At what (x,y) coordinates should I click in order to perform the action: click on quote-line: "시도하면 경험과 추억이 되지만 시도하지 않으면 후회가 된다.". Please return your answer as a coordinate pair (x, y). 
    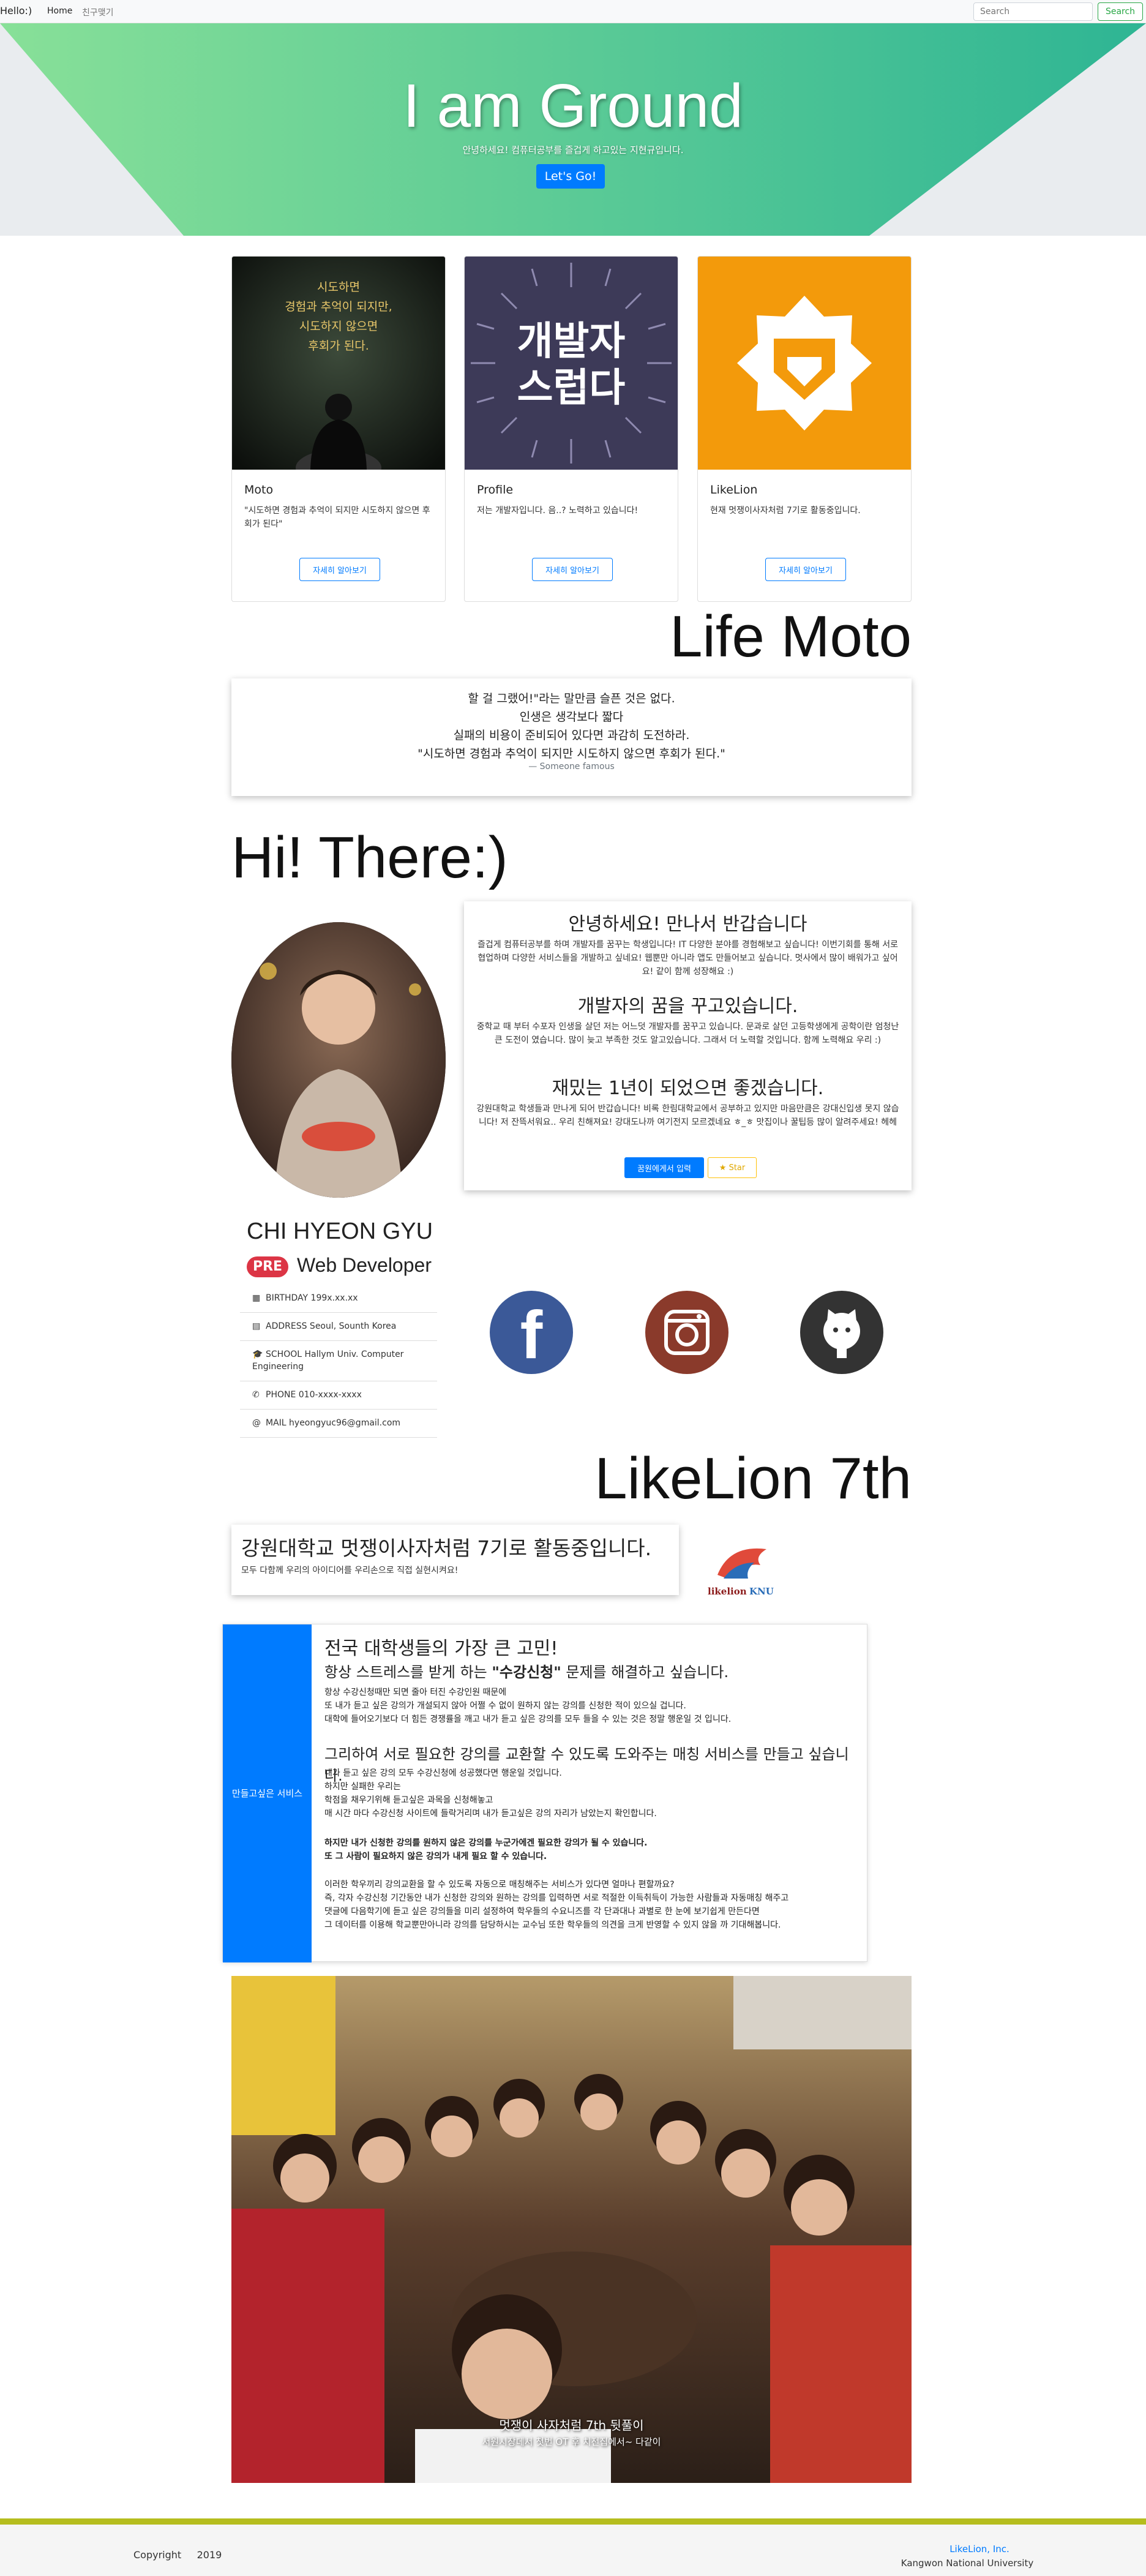
    Looking at the image, I should click on (571, 753).